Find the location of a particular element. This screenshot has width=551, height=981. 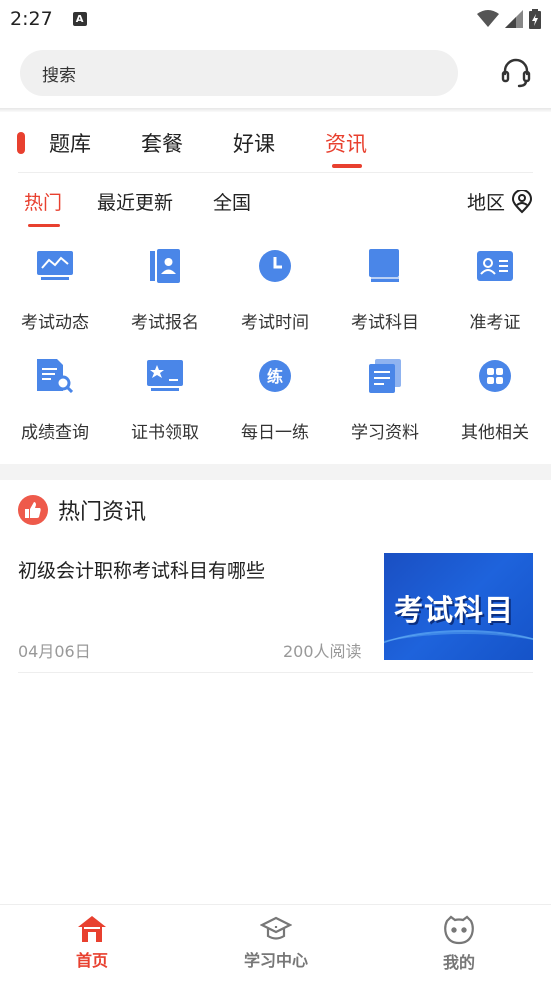

tab-packages: 套餐 is located at coordinates (162, 143).